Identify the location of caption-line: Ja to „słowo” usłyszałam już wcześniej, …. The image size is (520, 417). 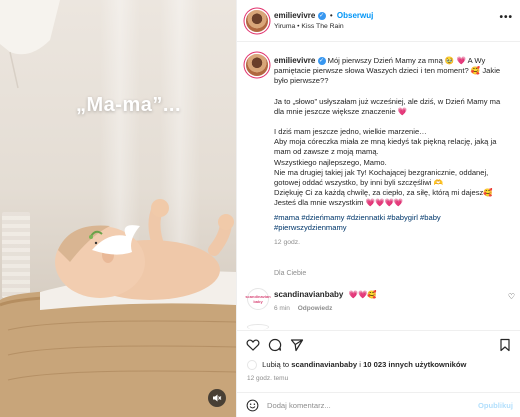
(387, 106).